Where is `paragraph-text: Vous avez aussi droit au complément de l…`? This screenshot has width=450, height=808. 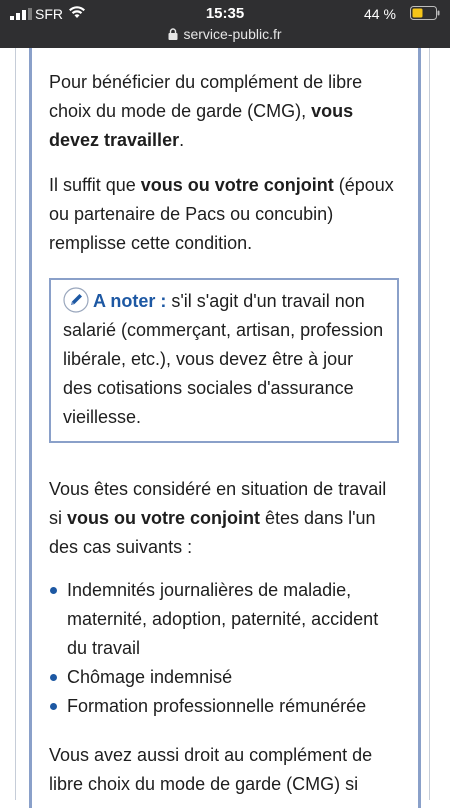 paragraph-text: Vous avez aussi droit au complément de l… is located at coordinates (211, 769).